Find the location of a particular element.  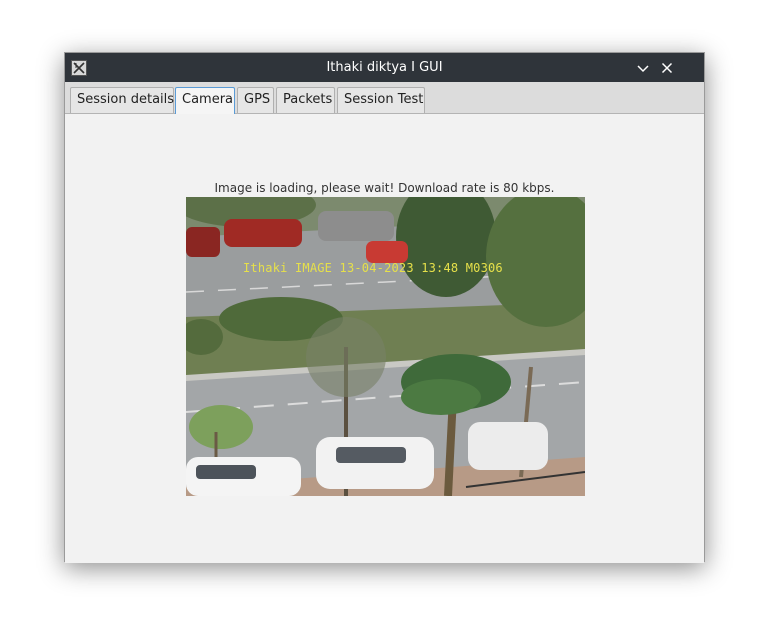

chevron-down-icon is located at coordinates (643, 69).